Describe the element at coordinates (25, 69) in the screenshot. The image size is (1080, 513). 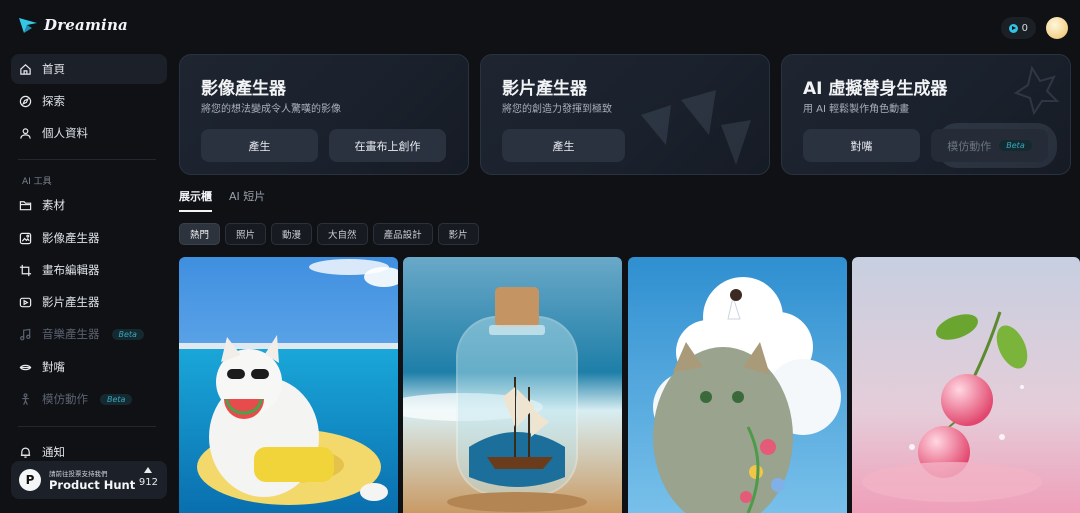
I see `home-icon` at that location.